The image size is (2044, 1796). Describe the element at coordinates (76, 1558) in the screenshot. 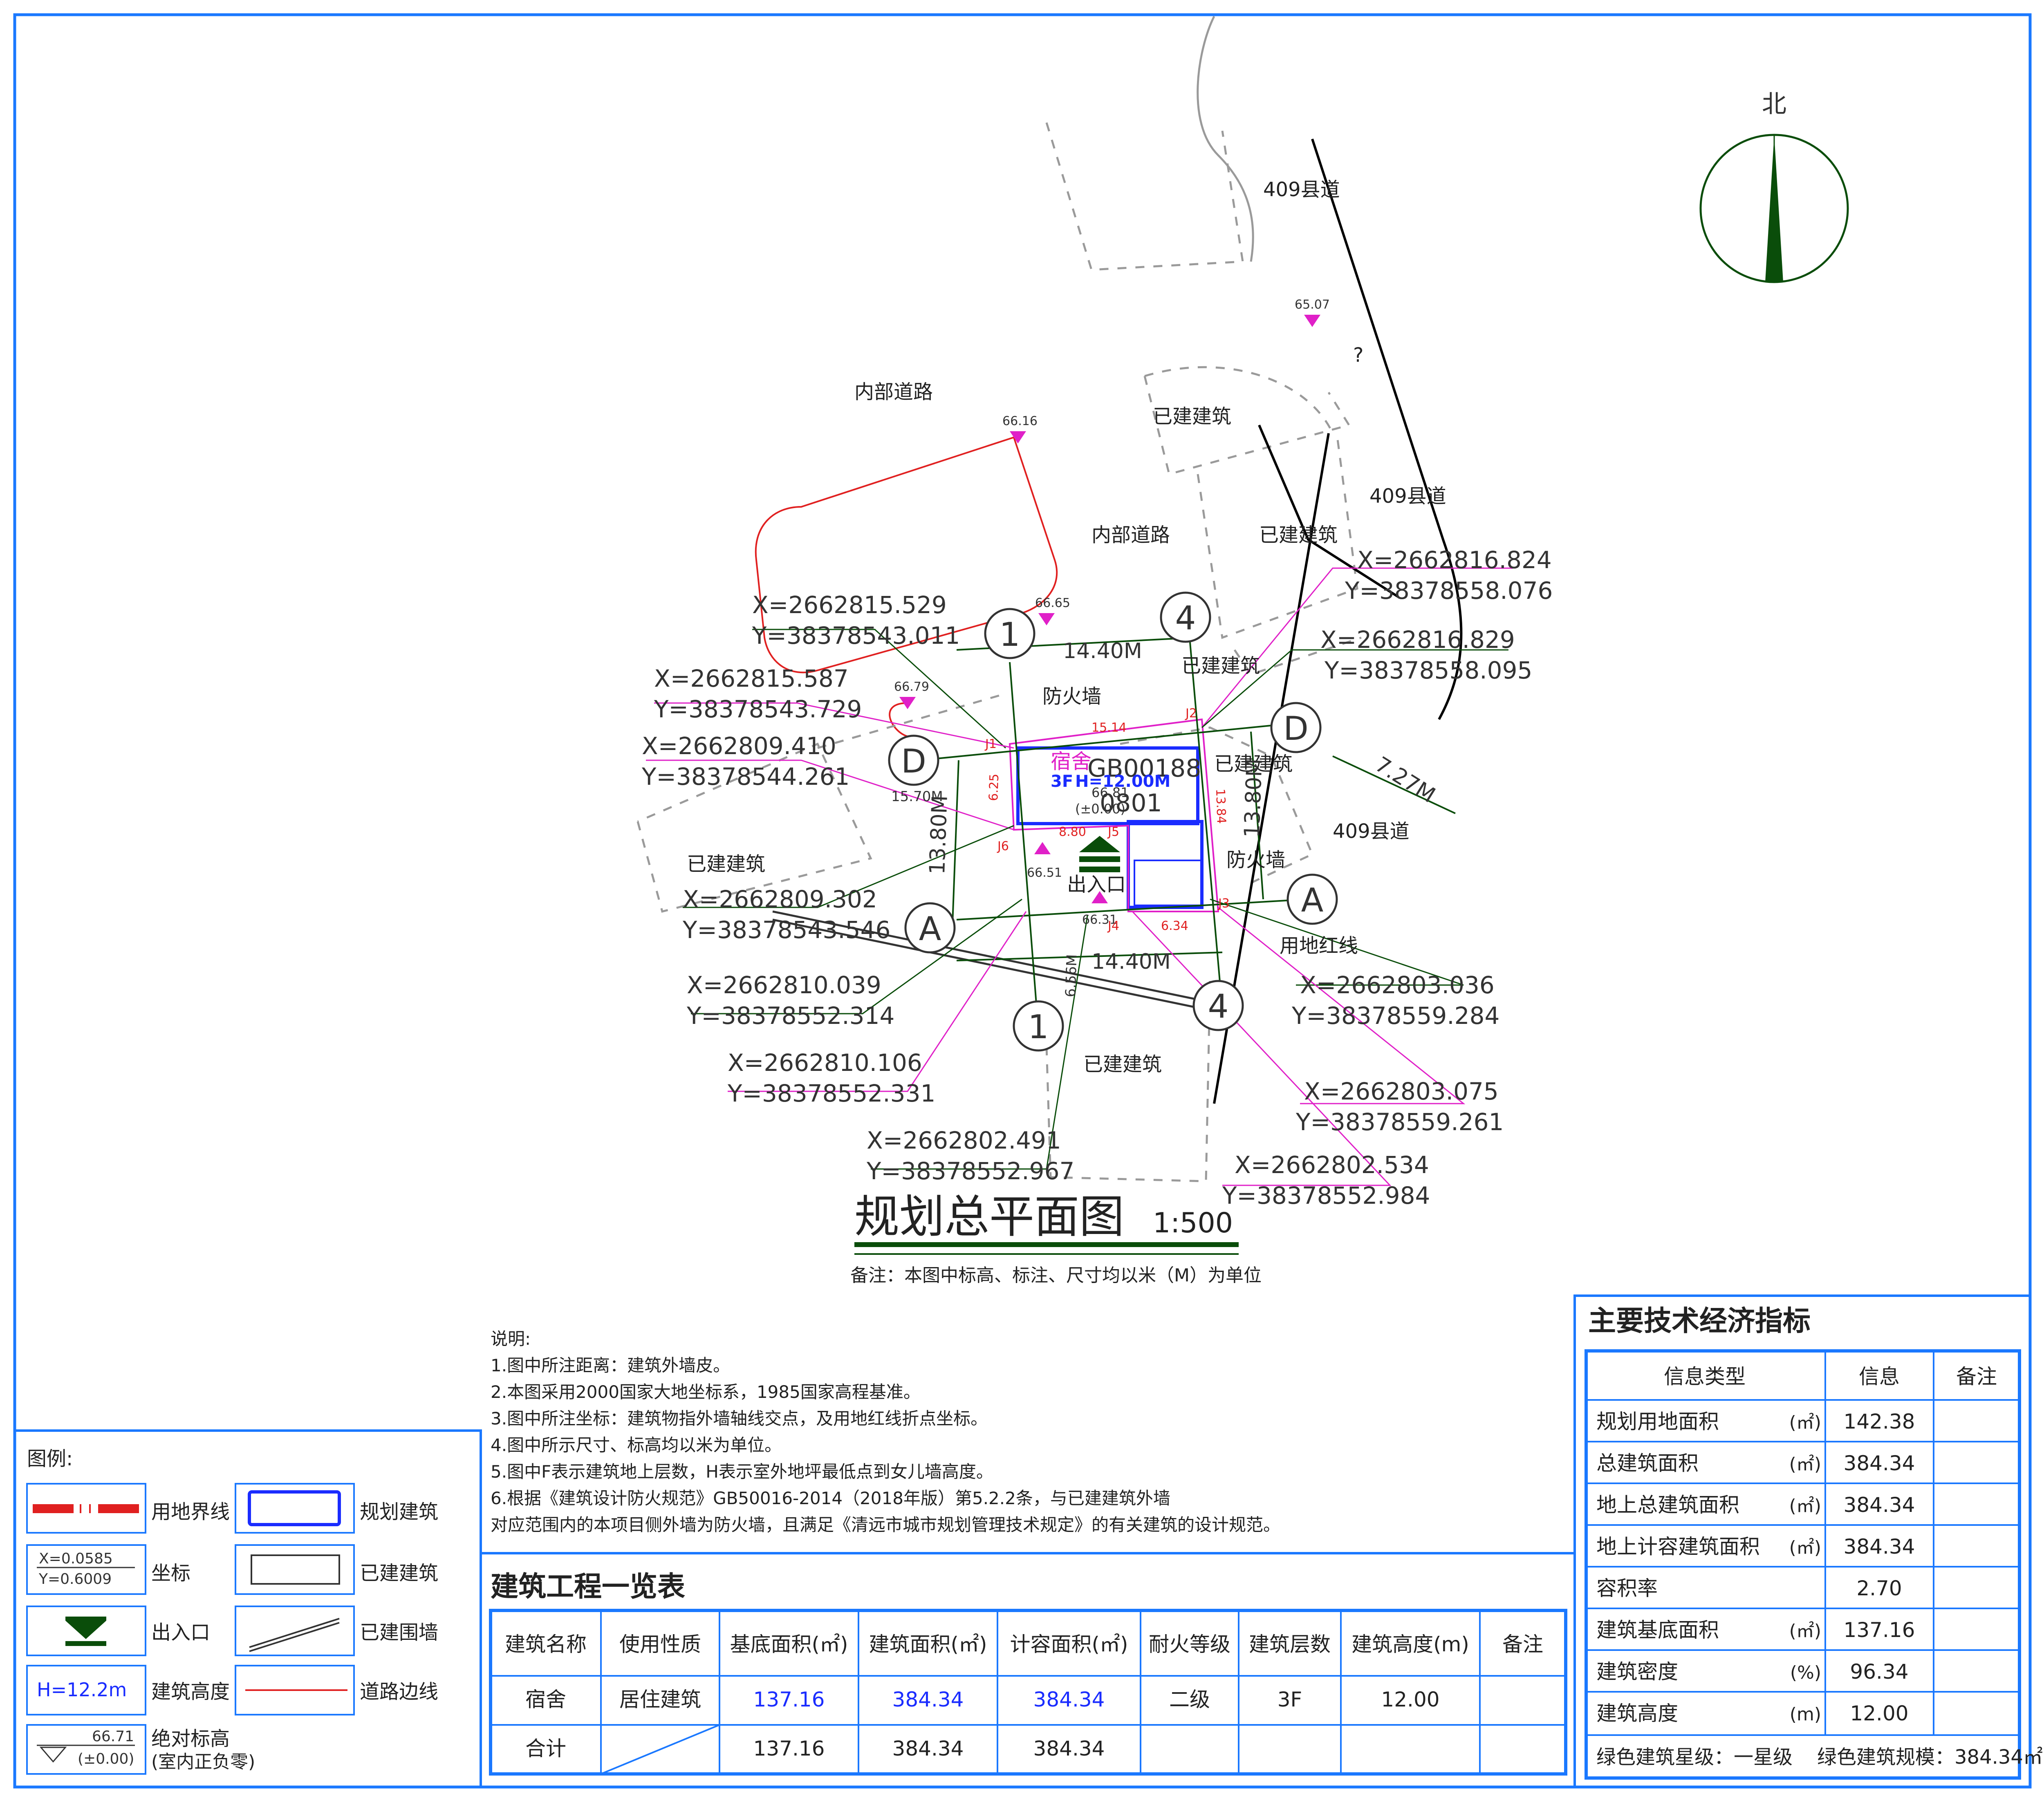

I see `legend-coord-x: X=0.0585` at that location.